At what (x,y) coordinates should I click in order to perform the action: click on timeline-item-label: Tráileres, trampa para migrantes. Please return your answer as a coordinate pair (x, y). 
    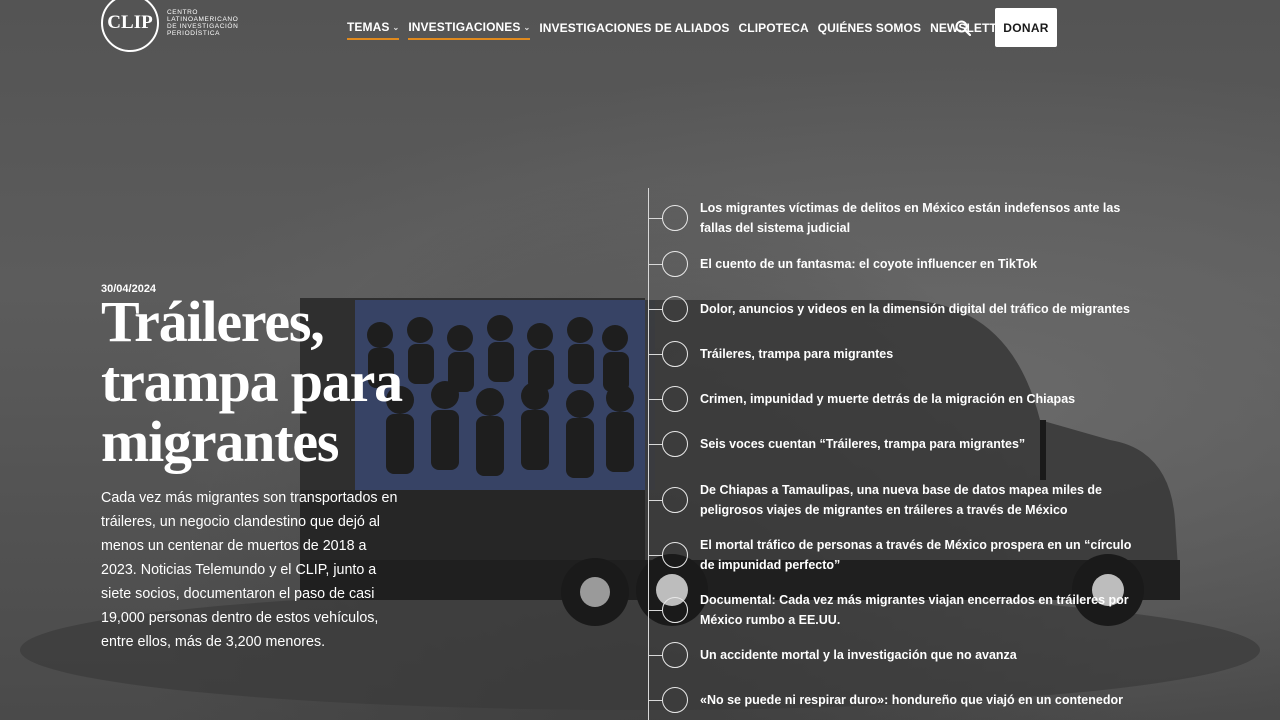
    Looking at the image, I should click on (797, 354).